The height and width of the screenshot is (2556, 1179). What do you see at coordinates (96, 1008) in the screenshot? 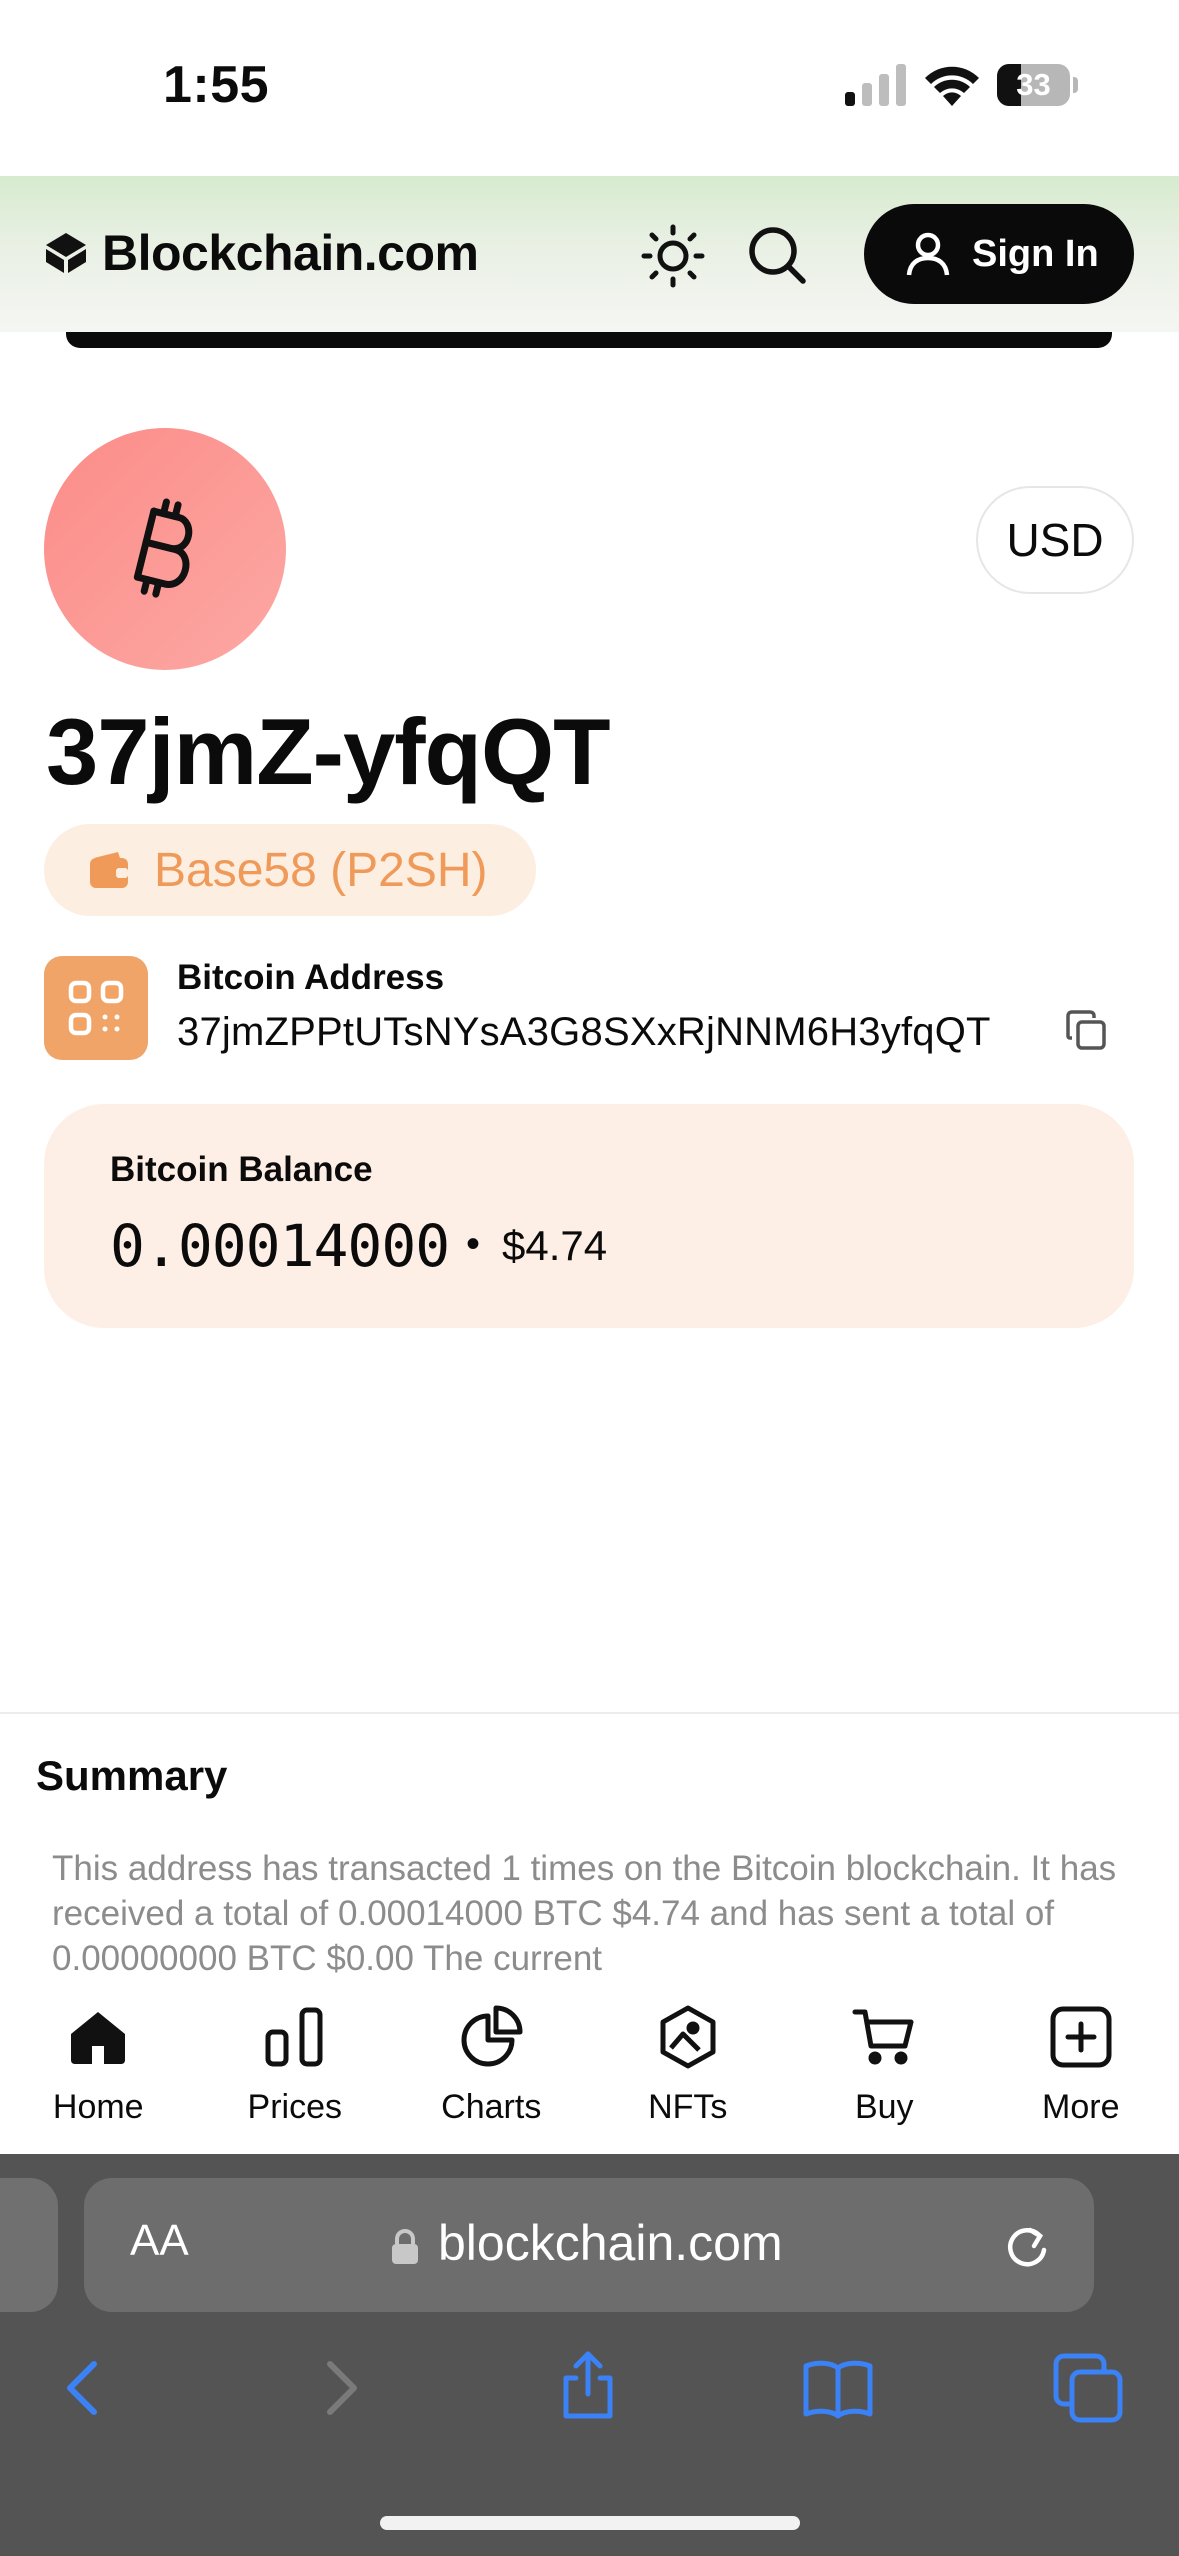
I see `qr-code-icon` at bounding box center [96, 1008].